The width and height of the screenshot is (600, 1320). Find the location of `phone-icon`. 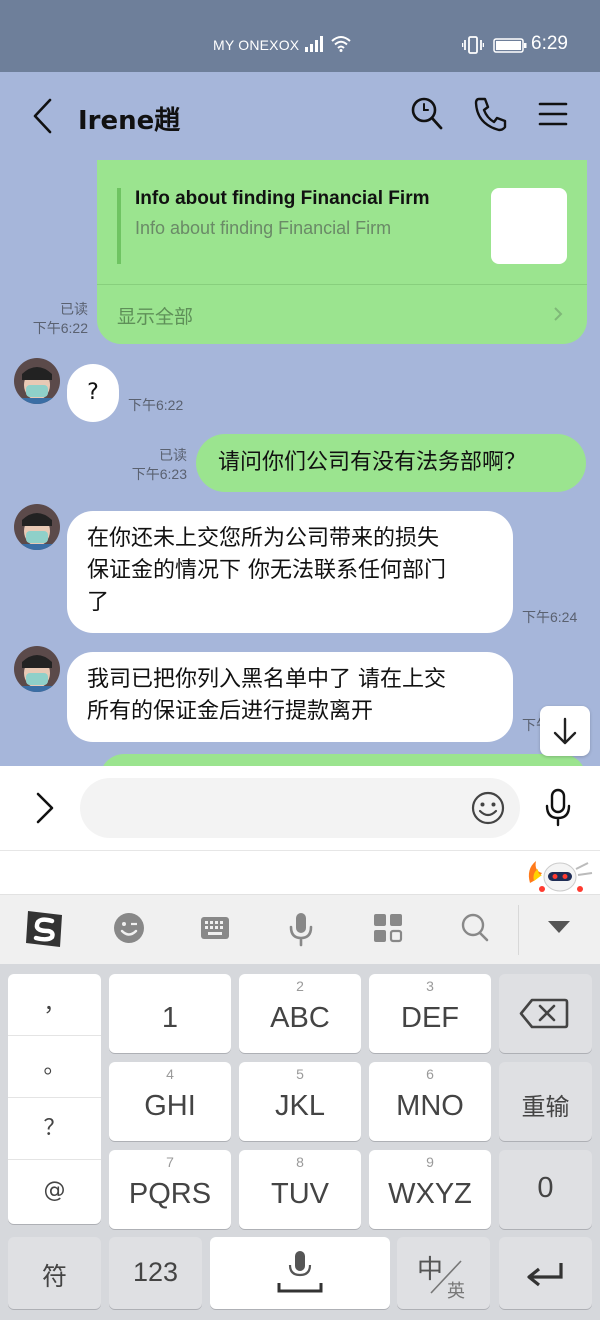

phone-icon is located at coordinates (490, 114).